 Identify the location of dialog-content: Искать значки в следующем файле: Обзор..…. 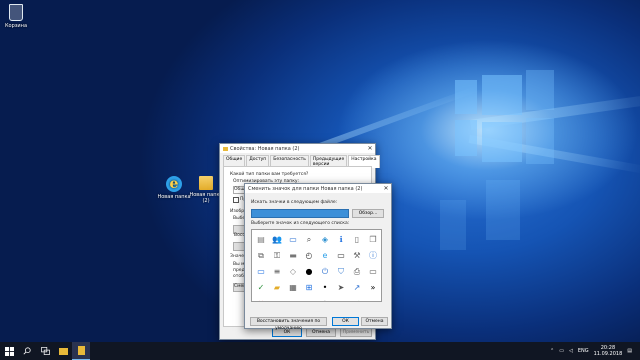
(318, 262).